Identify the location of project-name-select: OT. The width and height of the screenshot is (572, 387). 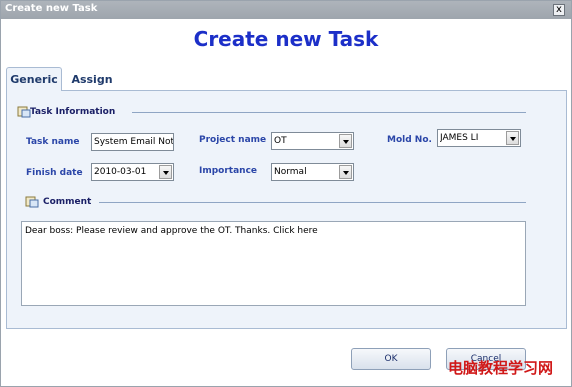
(312, 141).